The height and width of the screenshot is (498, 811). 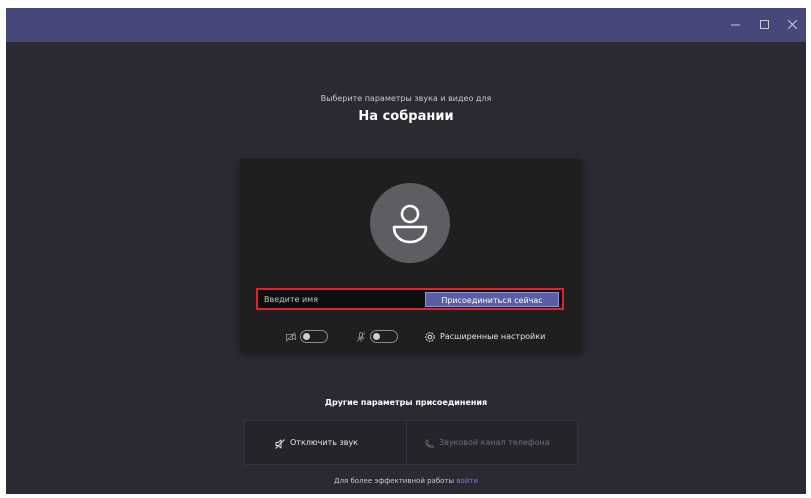 What do you see at coordinates (421, 337) in the screenshot?
I see `device-controls: Расширенные настройки` at bounding box center [421, 337].